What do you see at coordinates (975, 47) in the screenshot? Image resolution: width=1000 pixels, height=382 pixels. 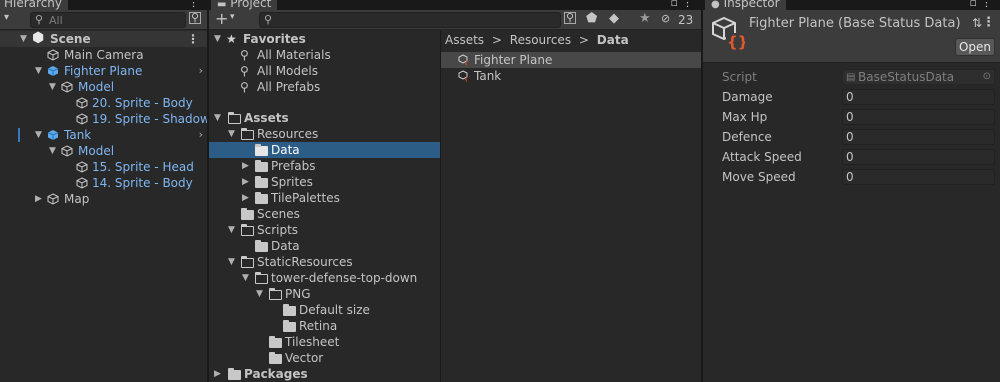 I see `open-button: Open` at bounding box center [975, 47].